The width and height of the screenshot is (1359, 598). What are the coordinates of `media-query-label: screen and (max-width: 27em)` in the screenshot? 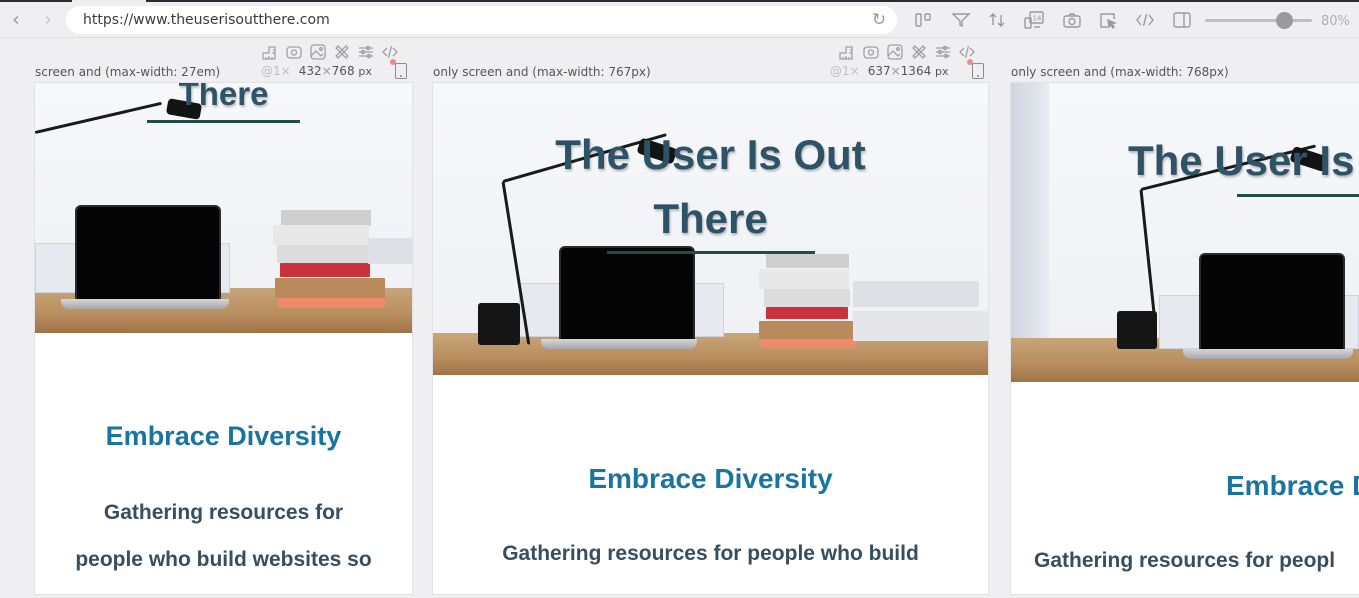 It's located at (128, 72).